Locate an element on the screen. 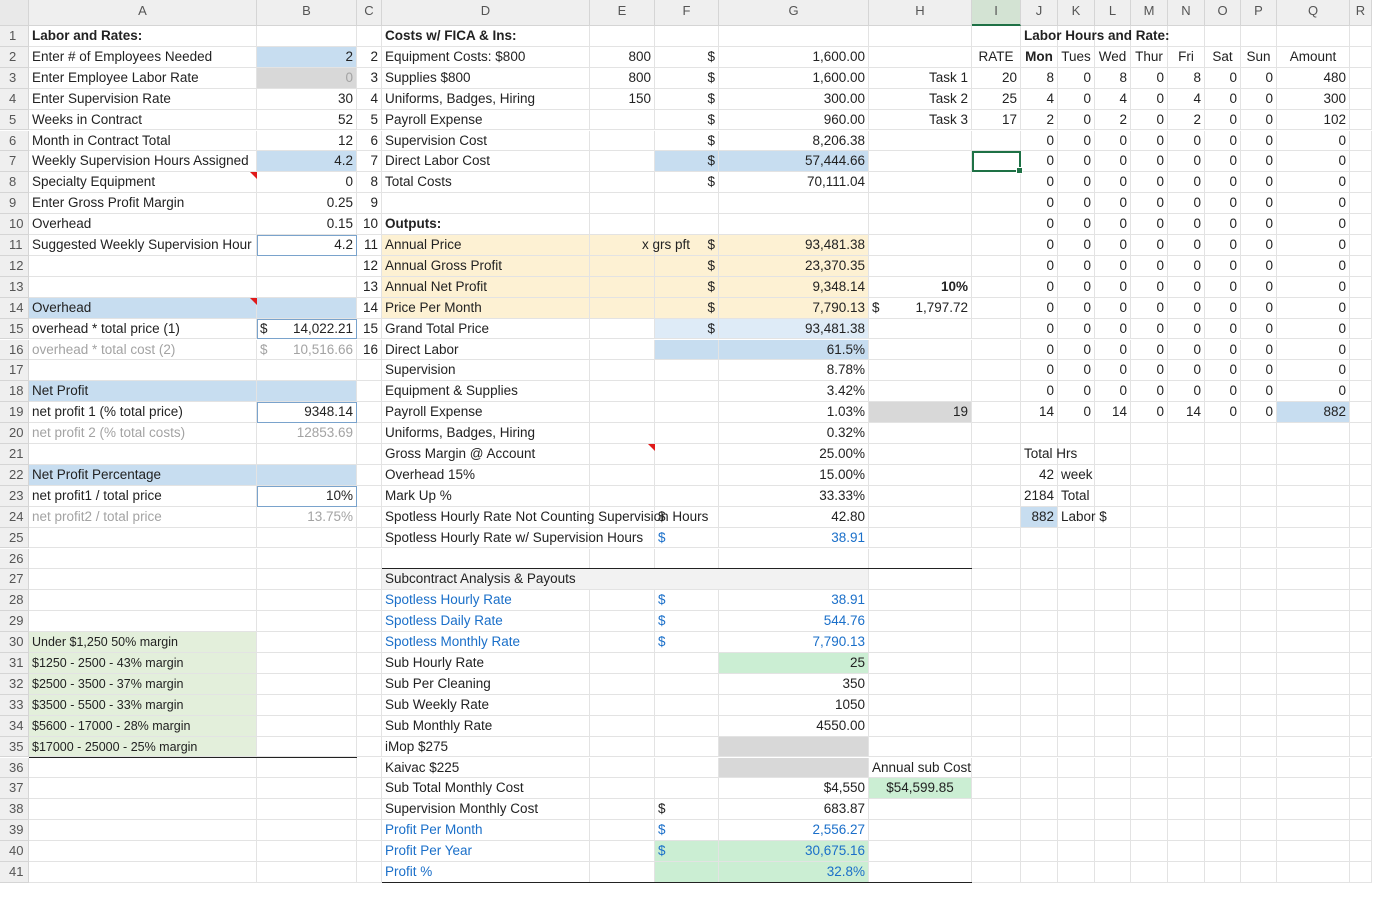 The width and height of the screenshot is (1380, 904). column-header-F: F is located at coordinates (687, 13).